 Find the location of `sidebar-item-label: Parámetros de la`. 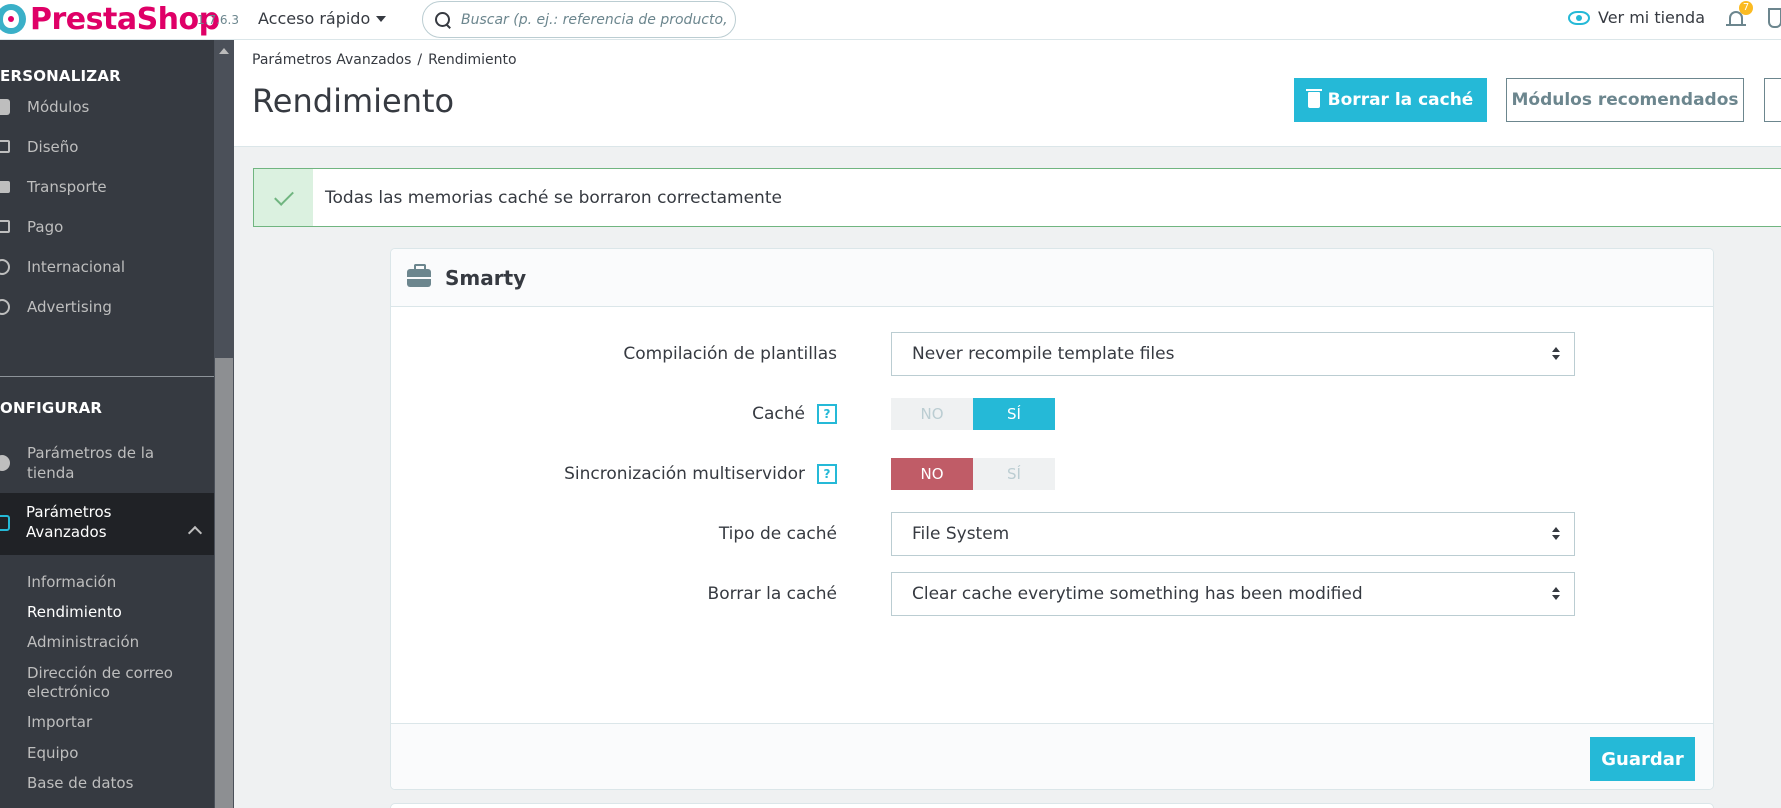

sidebar-item-label: Parámetros de la is located at coordinates (91, 453).